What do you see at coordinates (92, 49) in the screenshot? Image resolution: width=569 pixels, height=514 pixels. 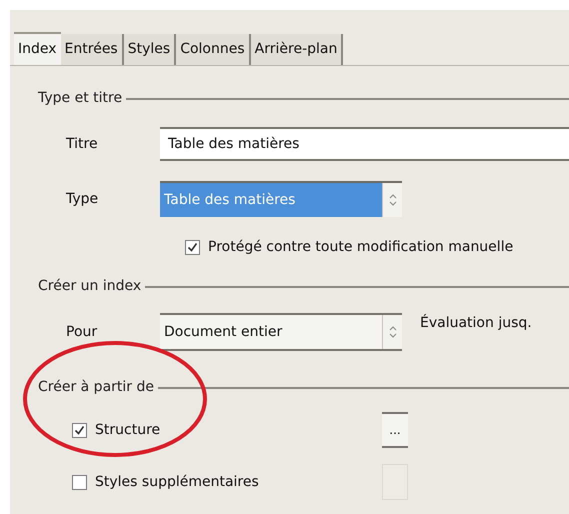 I see `tab: Entrées` at bounding box center [92, 49].